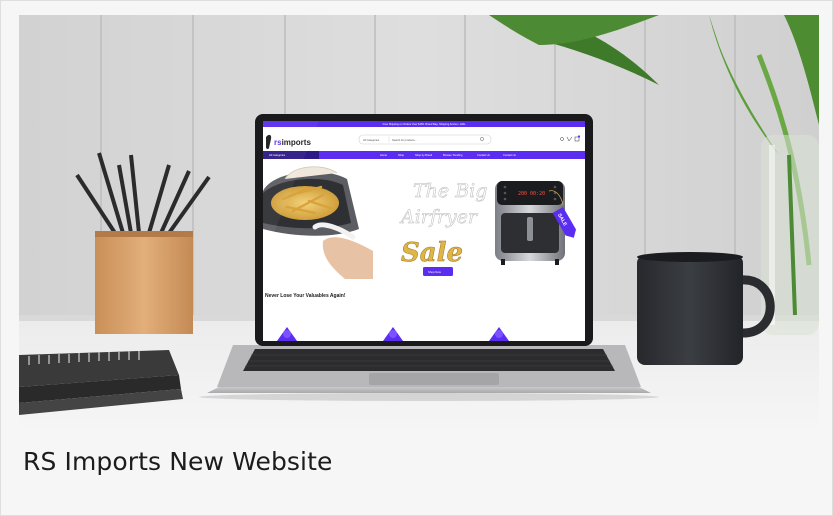 The height and width of the screenshot is (516, 833). What do you see at coordinates (383, 155) in the screenshot?
I see `screen-nav-home: Home` at bounding box center [383, 155].